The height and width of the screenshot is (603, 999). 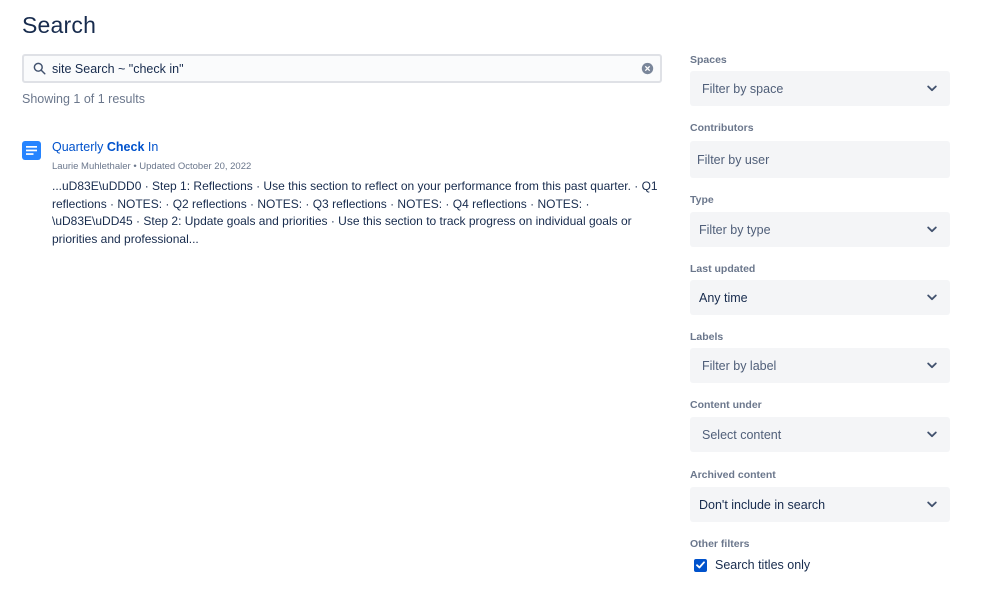 I want to click on last-updated-filter-dropdown: Any time, so click(x=820, y=297).